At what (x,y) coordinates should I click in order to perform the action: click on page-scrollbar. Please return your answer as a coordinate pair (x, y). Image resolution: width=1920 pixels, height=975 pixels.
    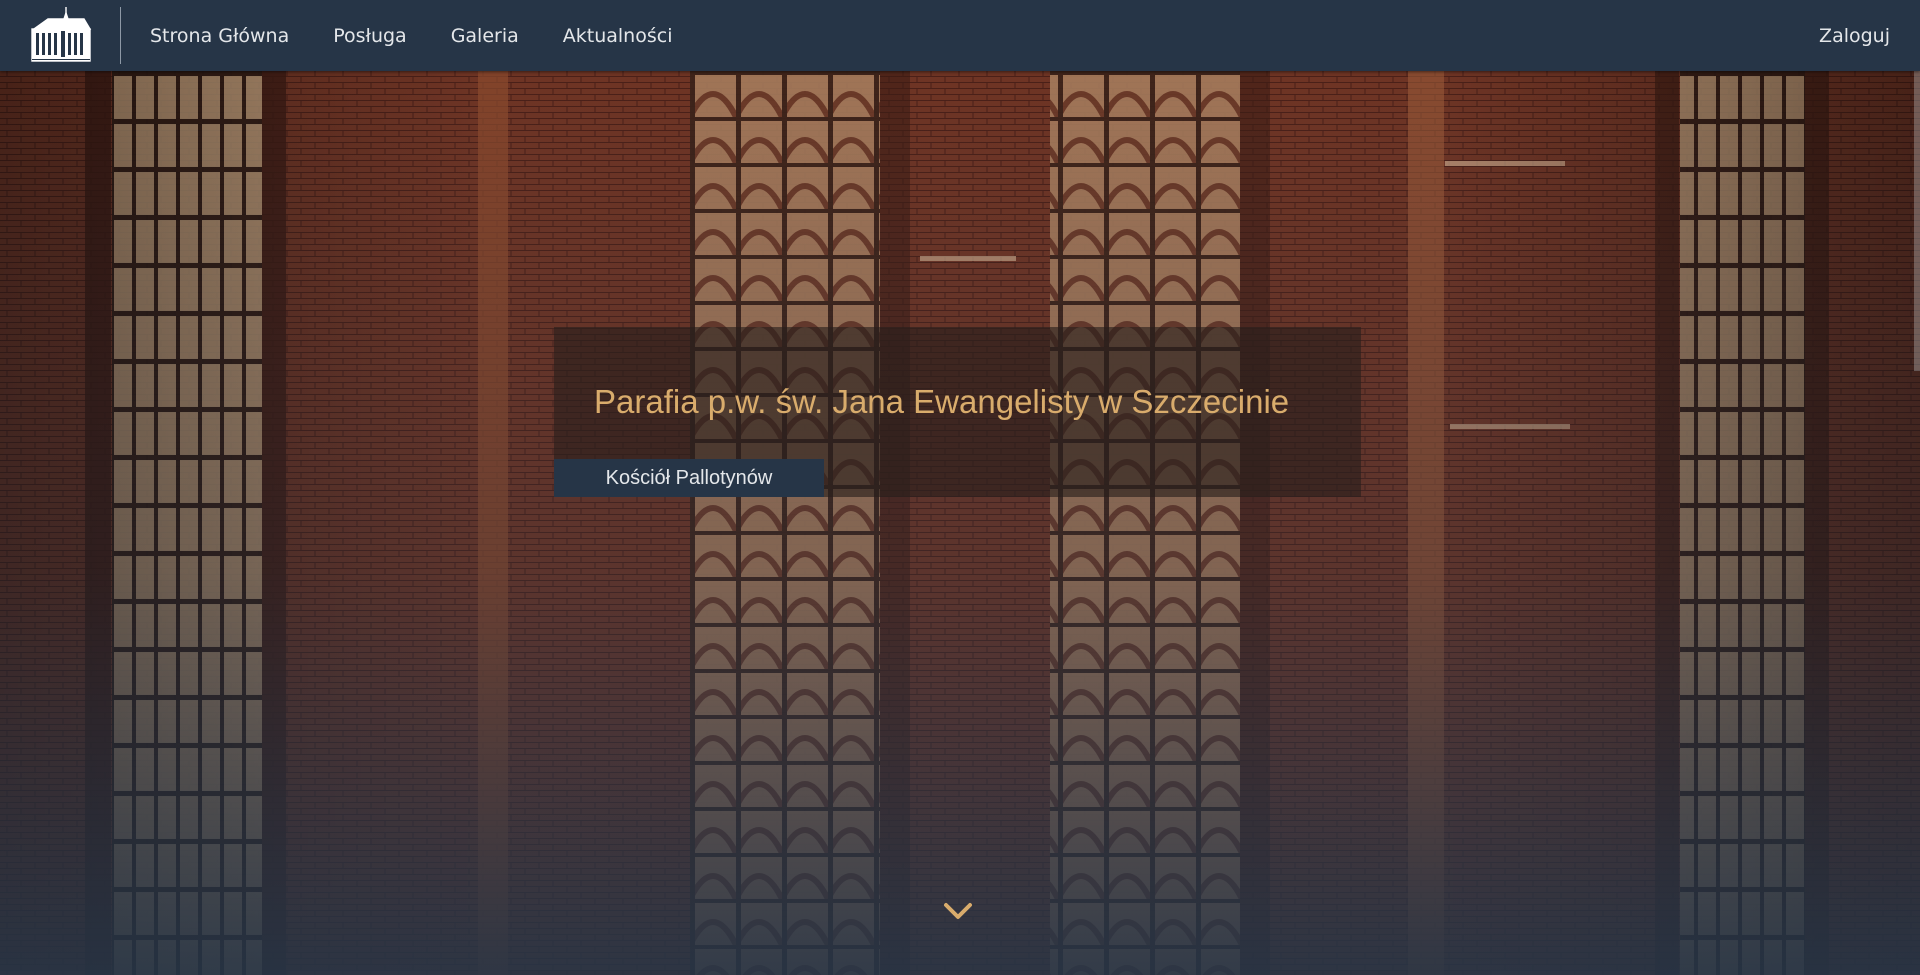
    Looking at the image, I should click on (1917, 221).